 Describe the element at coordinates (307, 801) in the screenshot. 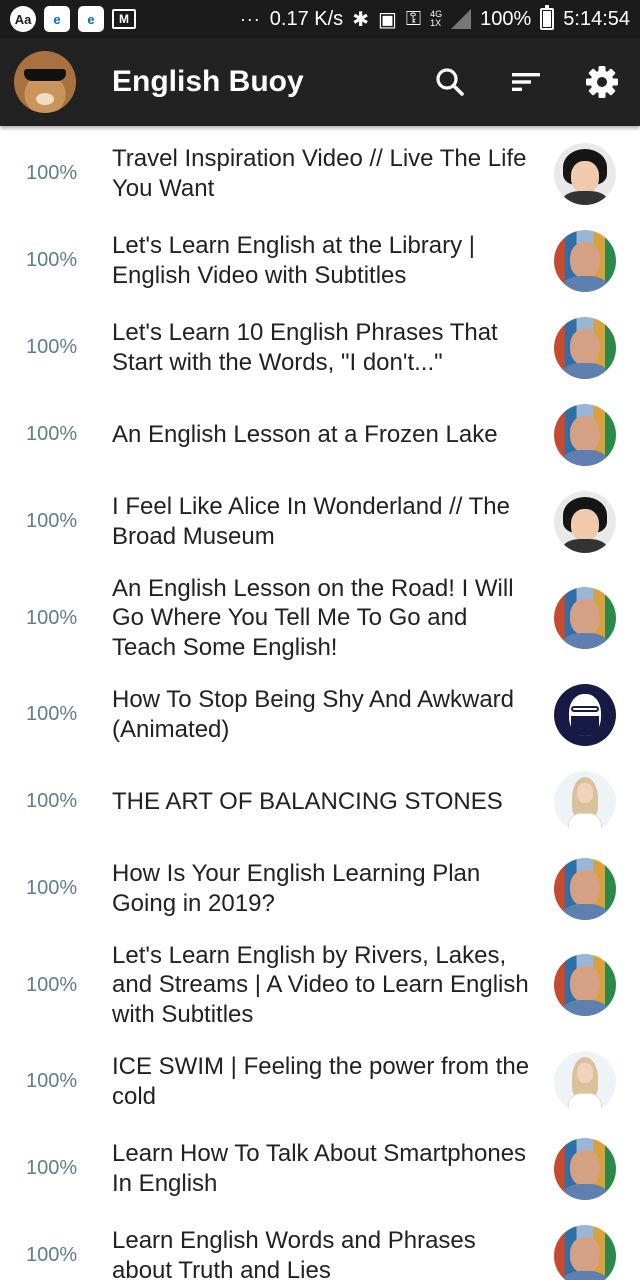

I see `video-title: THE ART OF BALANCING STONES` at that location.